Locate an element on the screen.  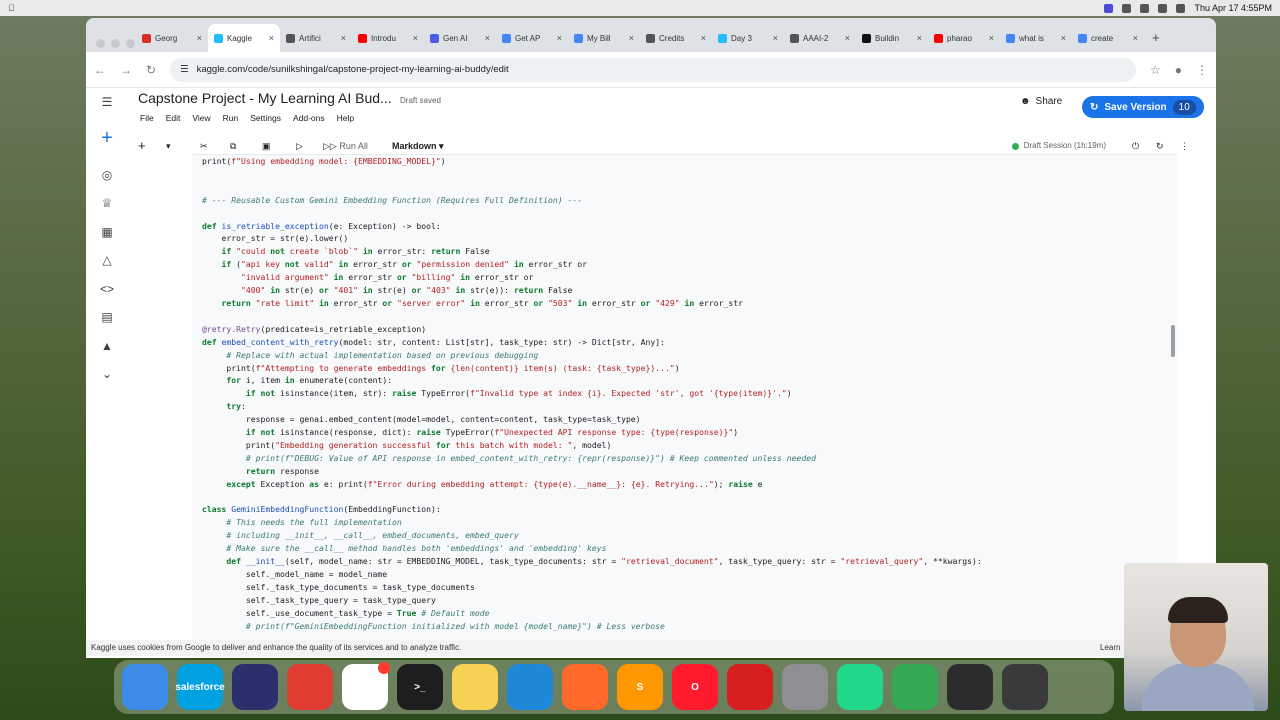
more-chevron-icon: ⌄ is located at coordinates (107, 374).